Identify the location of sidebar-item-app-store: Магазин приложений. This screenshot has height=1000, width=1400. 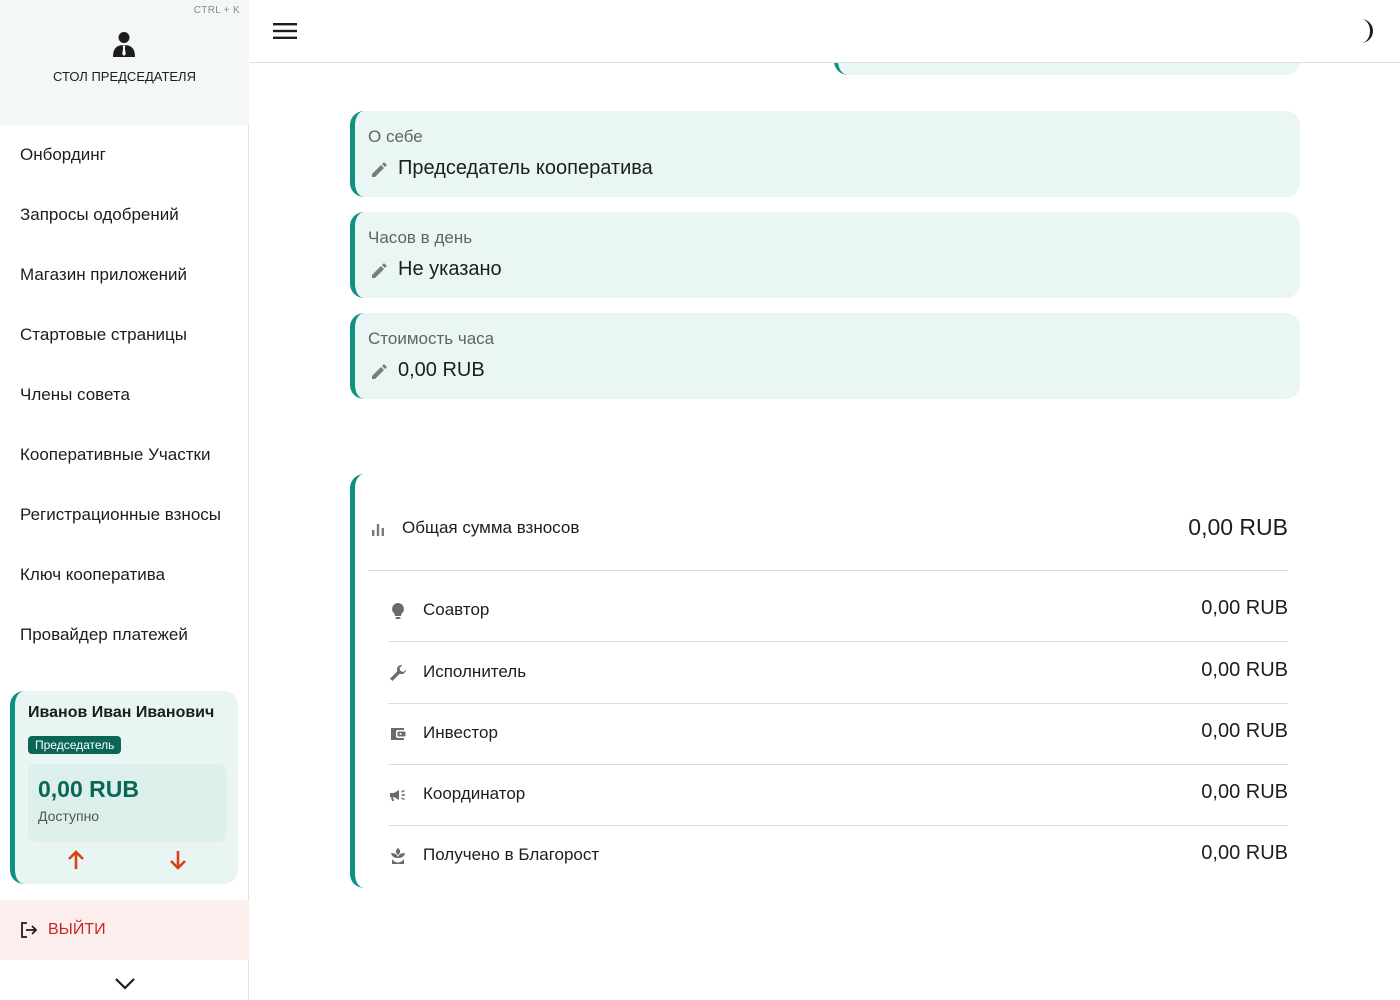
(124, 275).